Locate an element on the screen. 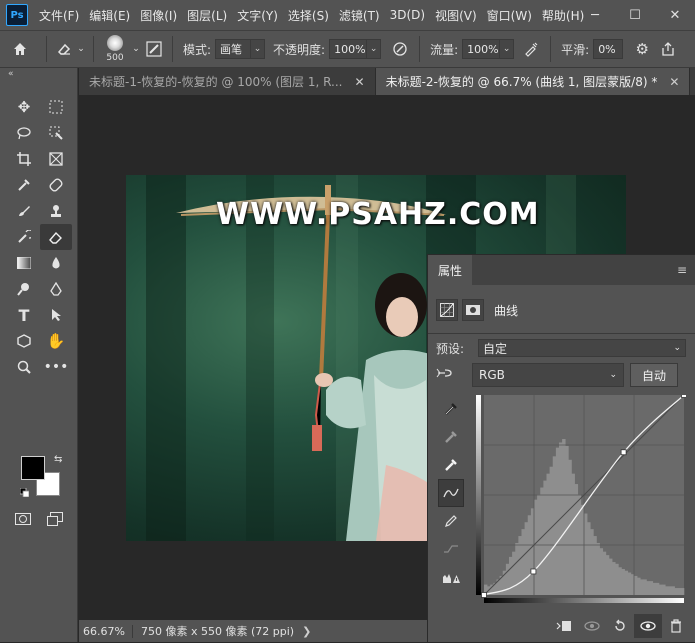 This screenshot has width=695, height=643. lasso-tool-icon is located at coordinates (24, 133).